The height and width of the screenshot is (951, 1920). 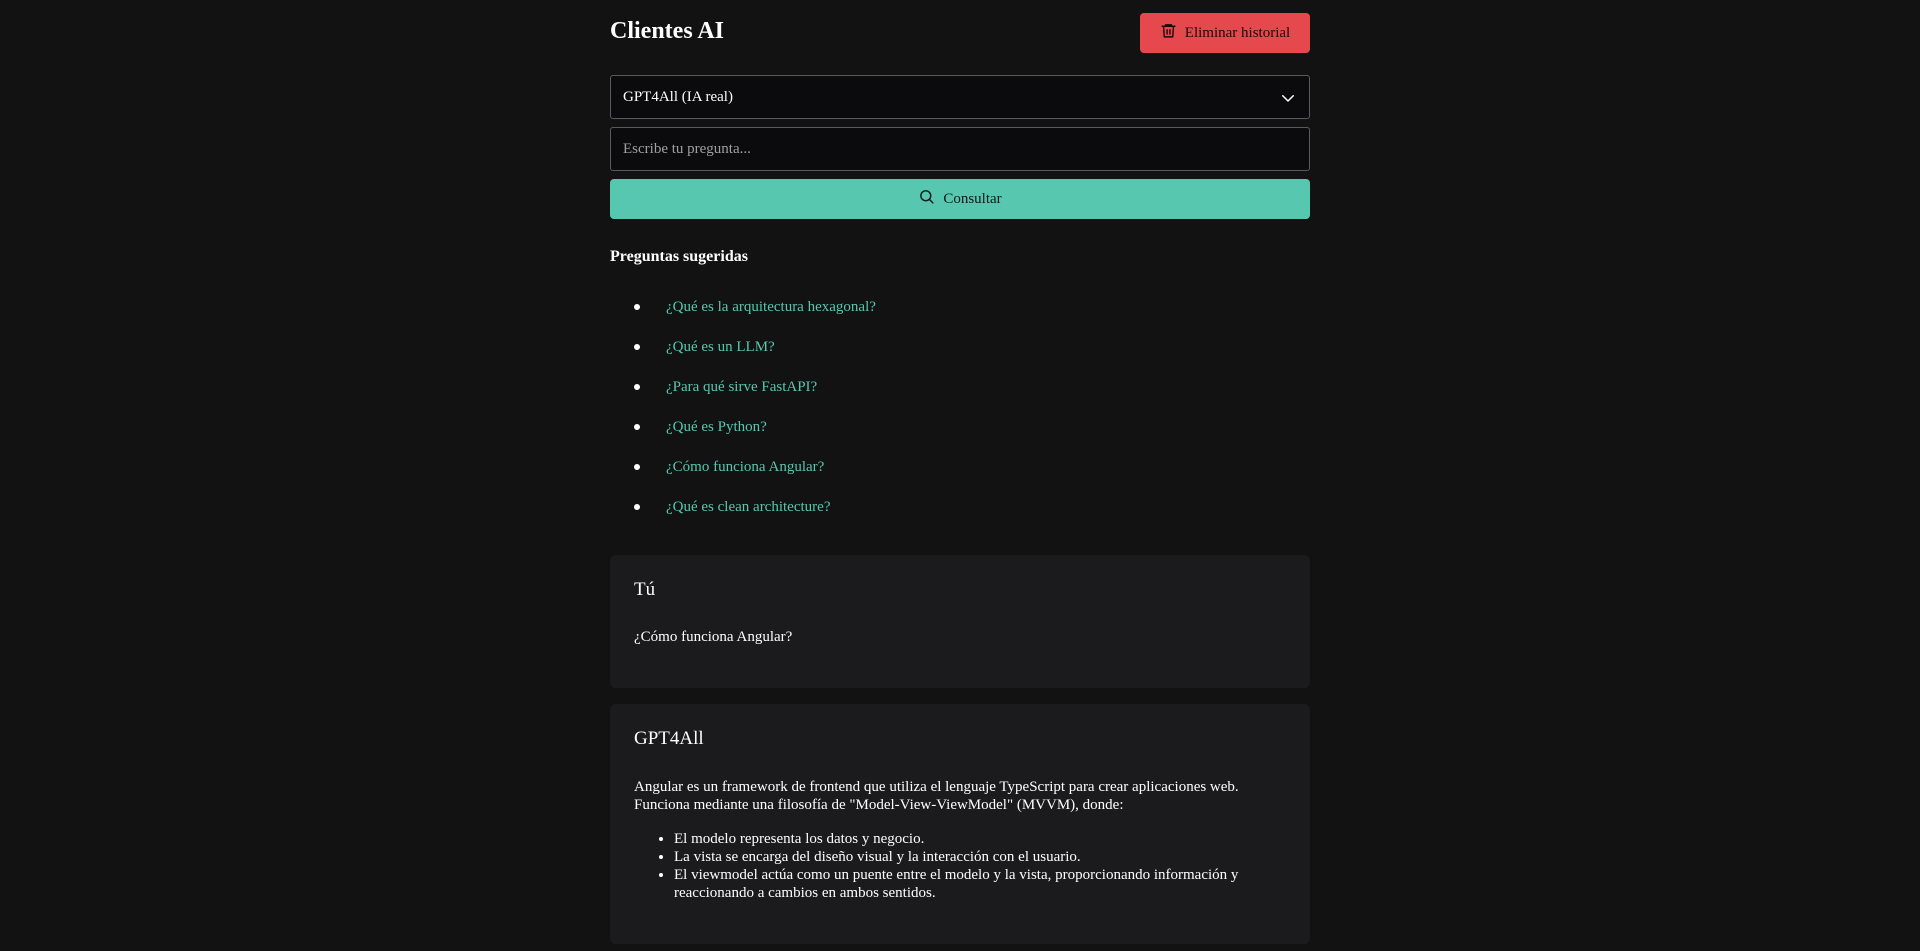 What do you see at coordinates (645, 589) in the screenshot?
I see `user-author: Tú` at bounding box center [645, 589].